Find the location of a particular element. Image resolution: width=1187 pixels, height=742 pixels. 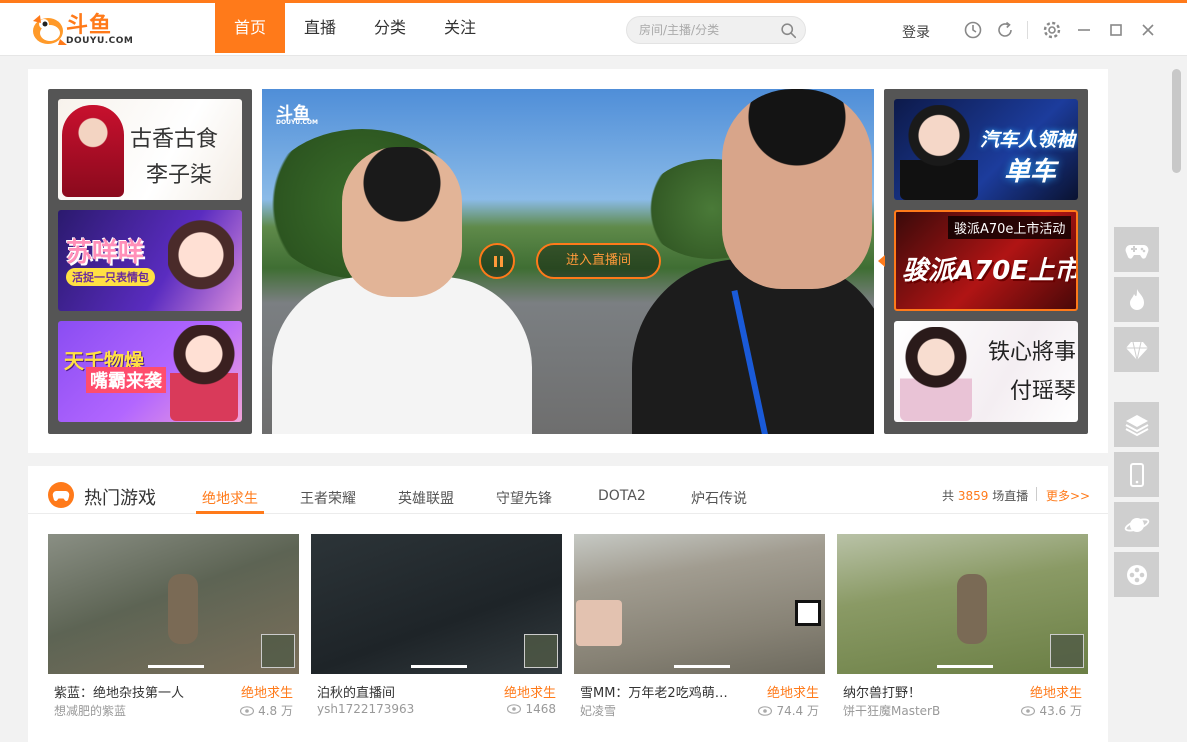

tab-dota2: DOTA2 is located at coordinates (622, 496).